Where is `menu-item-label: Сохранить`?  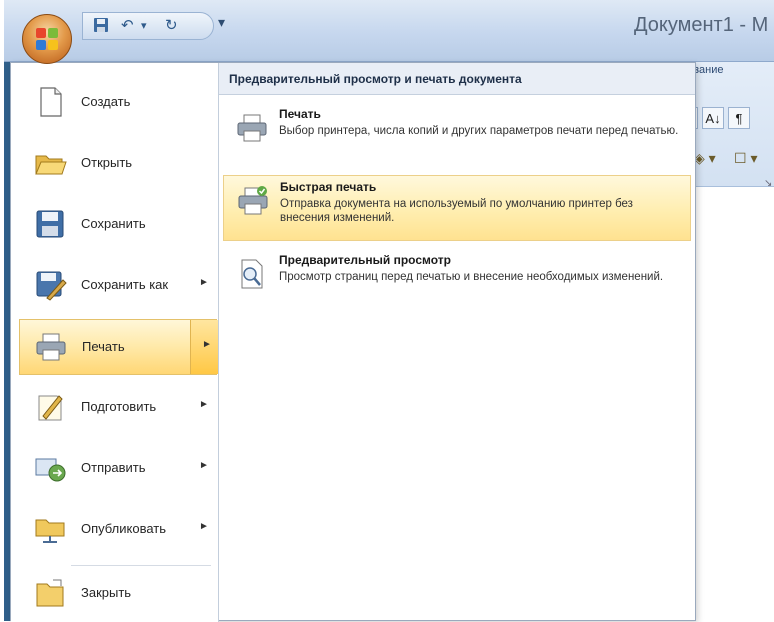
menu-item-label: Сохранить is located at coordinates (113, 223).